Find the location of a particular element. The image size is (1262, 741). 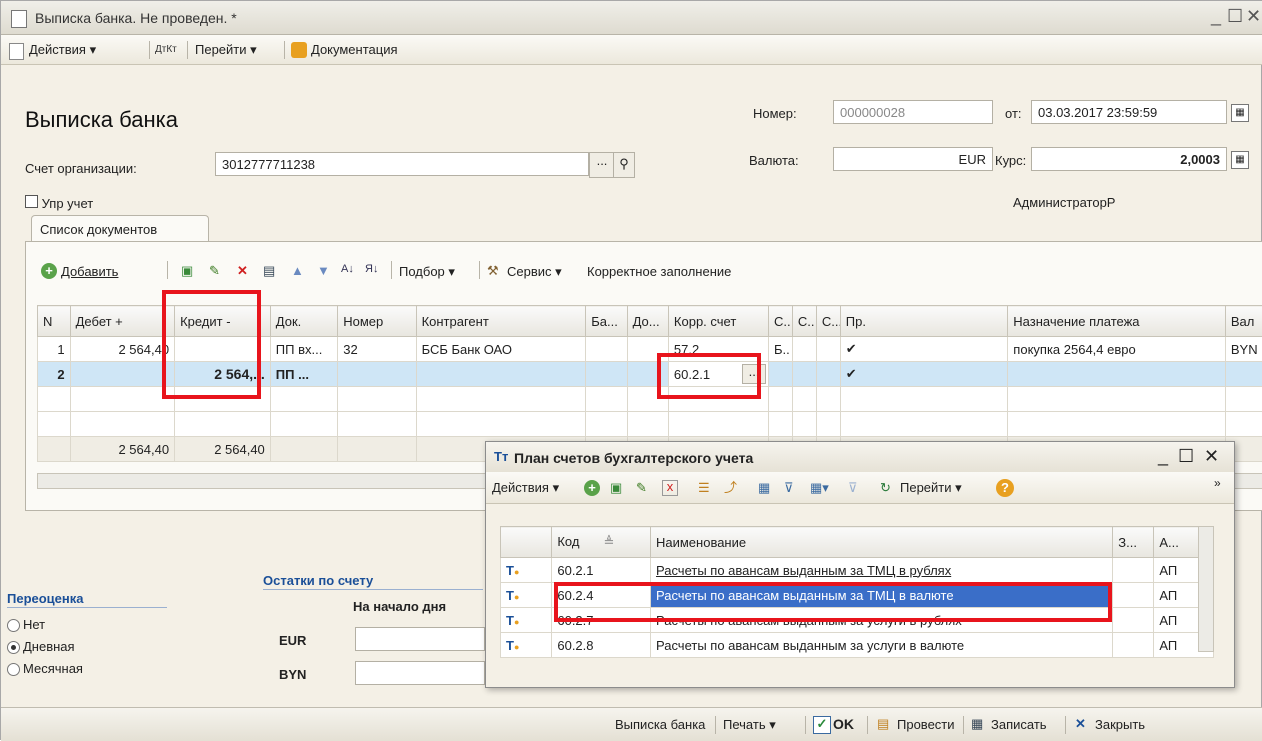

print-menu: Печать ▾ is located at coordinates (749, 725).